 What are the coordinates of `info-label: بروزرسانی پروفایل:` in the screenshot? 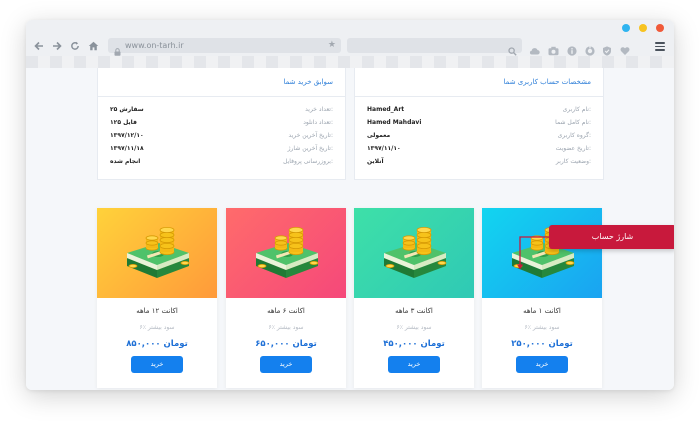 It's located at (308, 161).